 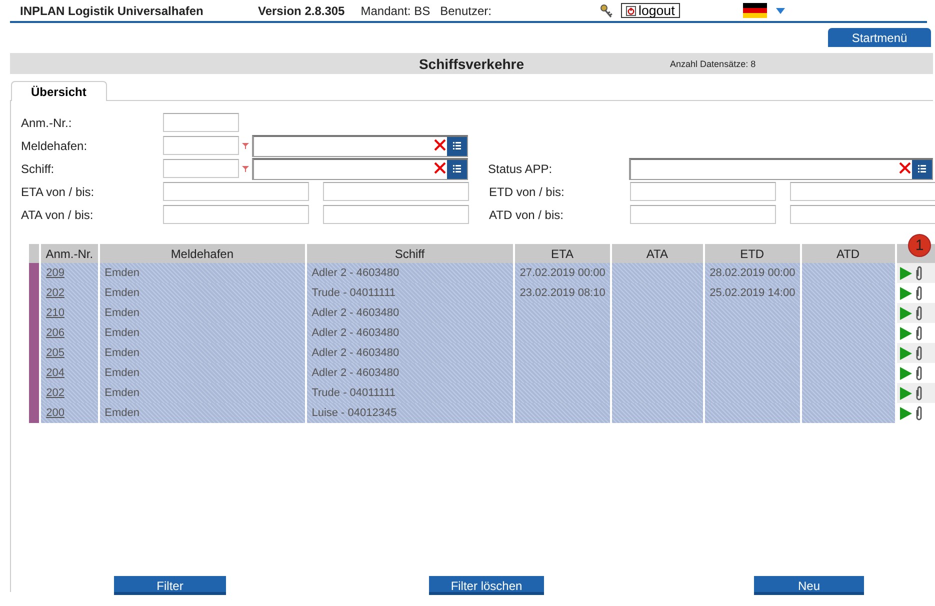 What do you see at coordinates (486, 585) in the screenshot?
I see `action-button: Filter löschen` at bounding box center [486, 585].